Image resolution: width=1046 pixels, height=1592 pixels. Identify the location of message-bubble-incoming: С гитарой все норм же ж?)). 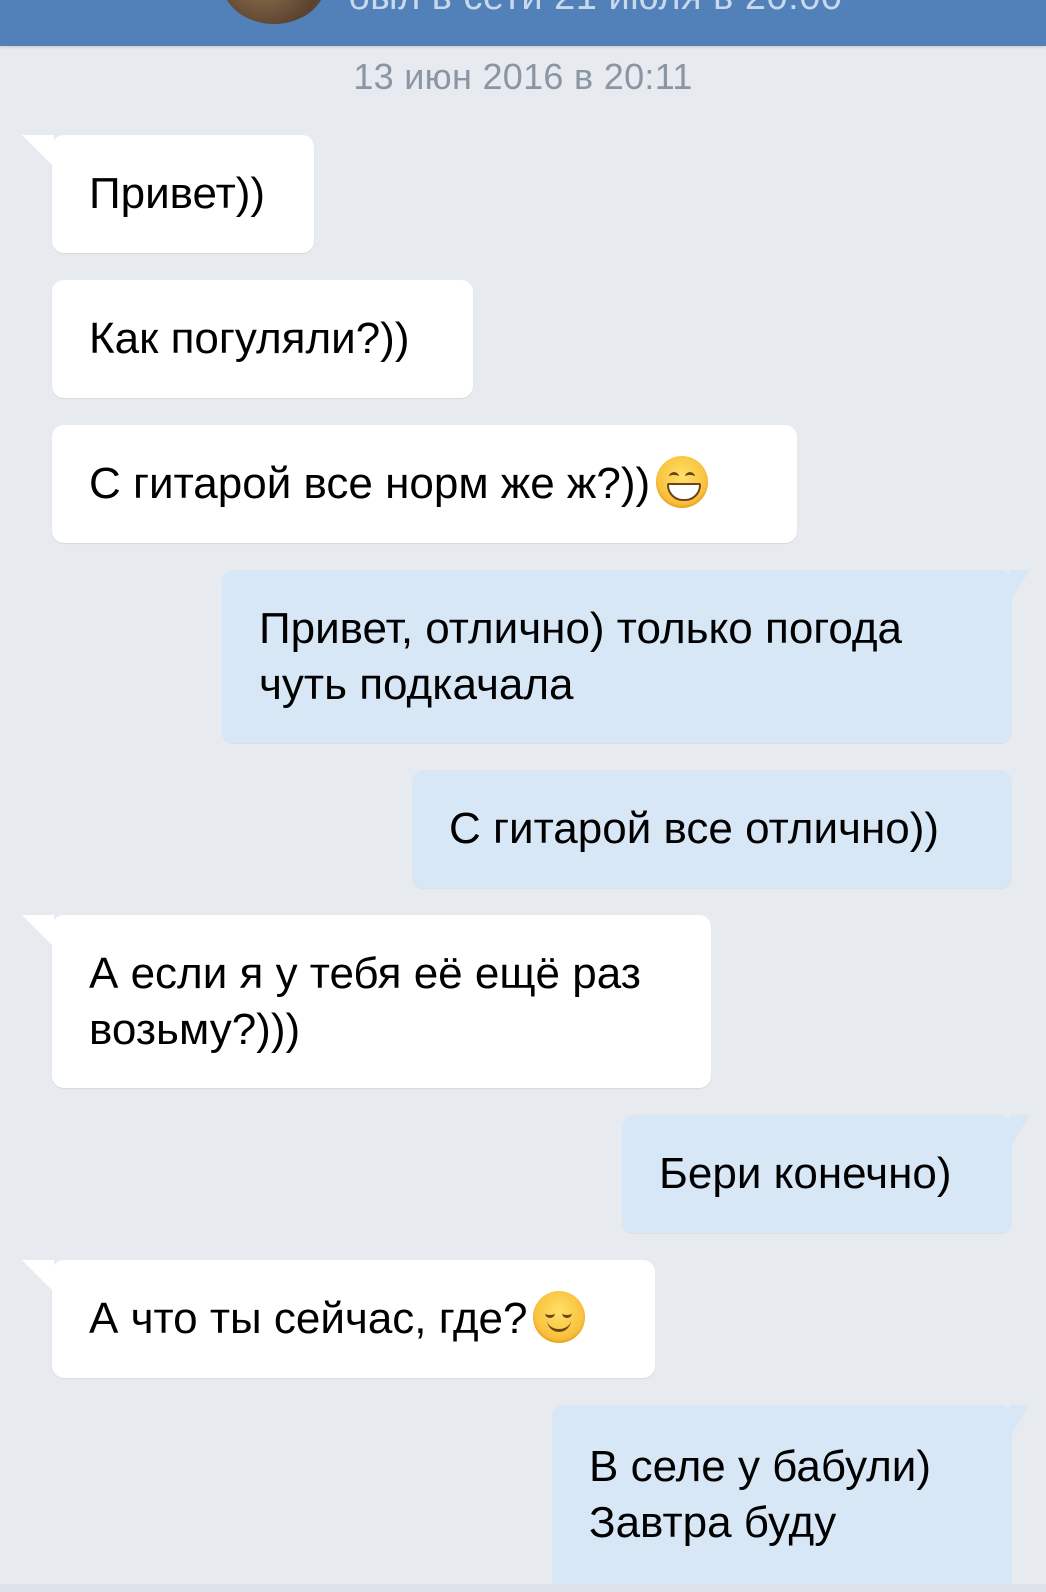
(424, 484).